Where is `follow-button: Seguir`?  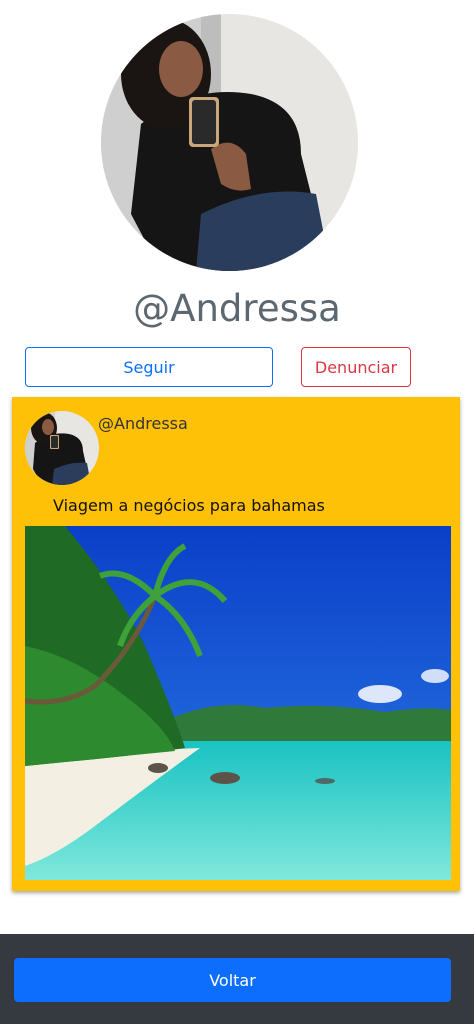 follow-button: Seguir is located at coordinates (149, 367).